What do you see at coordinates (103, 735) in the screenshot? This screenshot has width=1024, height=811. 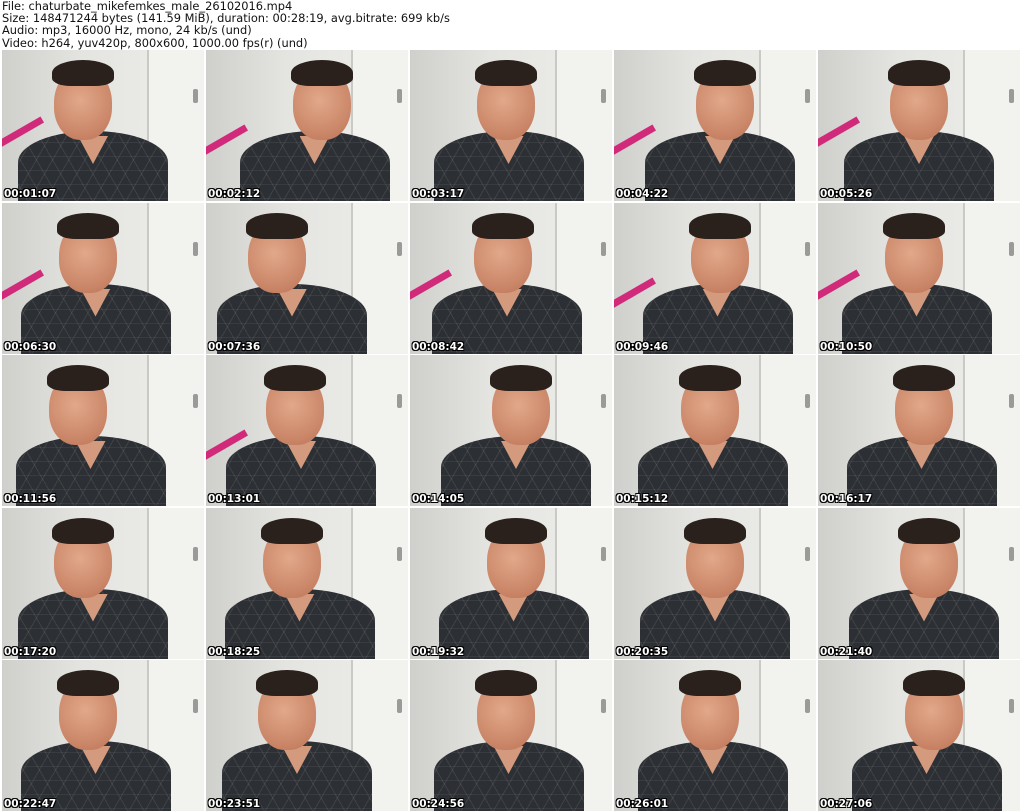 I see `video-thumbnail: 00:22:47` at bounding box center [103, 735].